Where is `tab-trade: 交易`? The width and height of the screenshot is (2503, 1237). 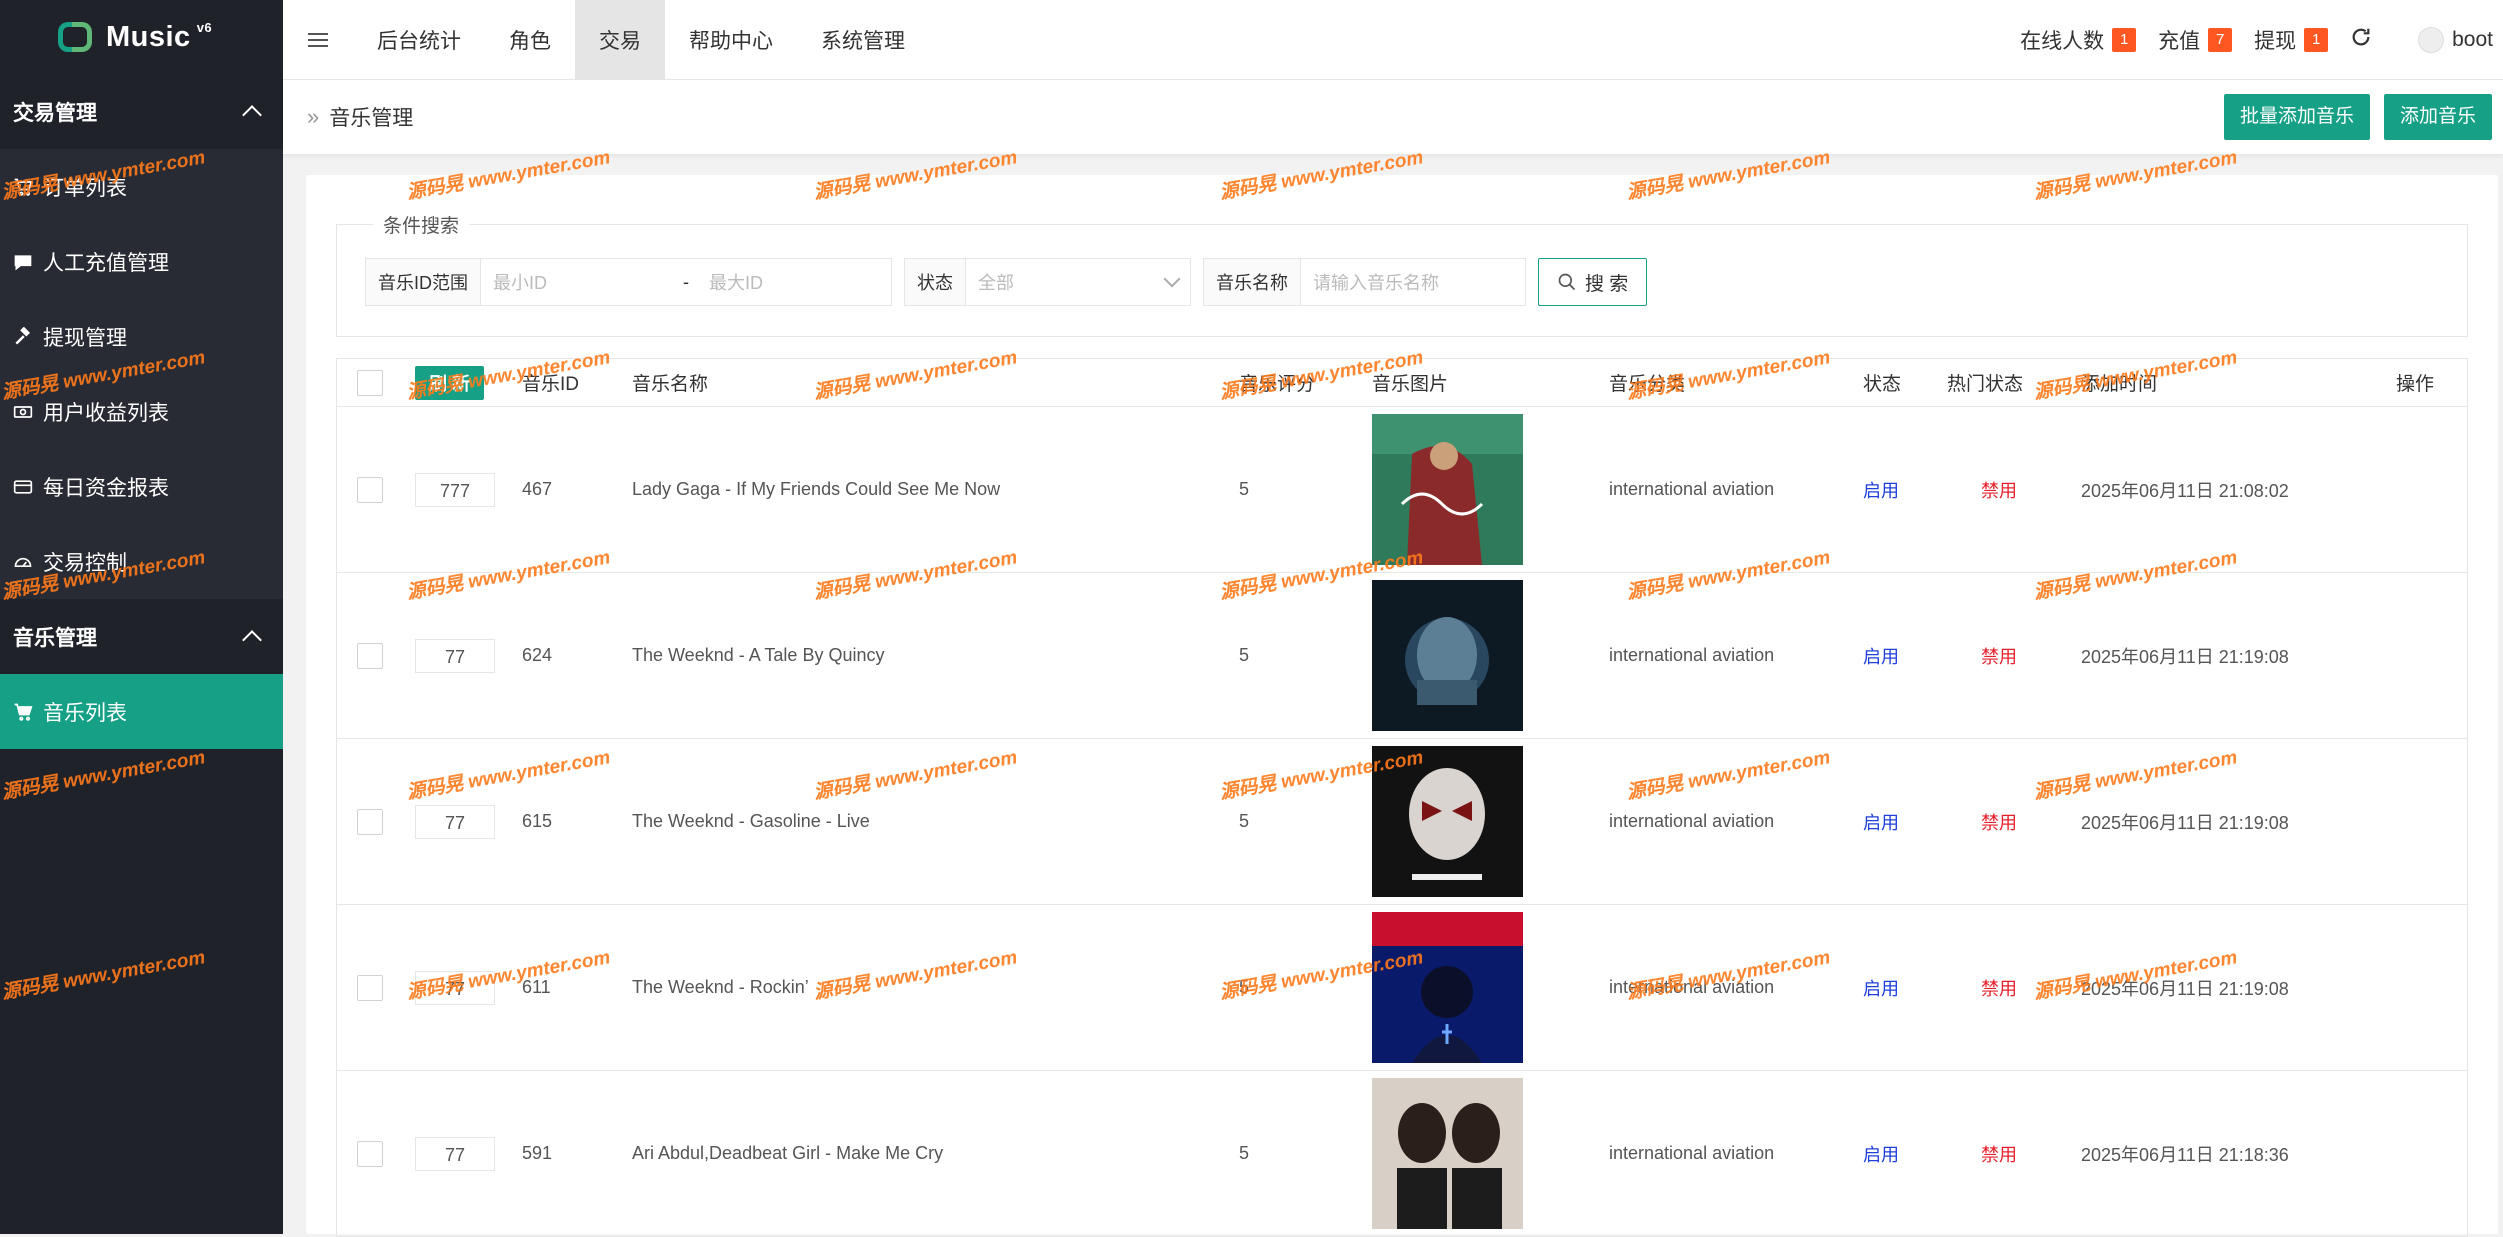 tab-trade: 交易 is located at coordinates (620, 39).